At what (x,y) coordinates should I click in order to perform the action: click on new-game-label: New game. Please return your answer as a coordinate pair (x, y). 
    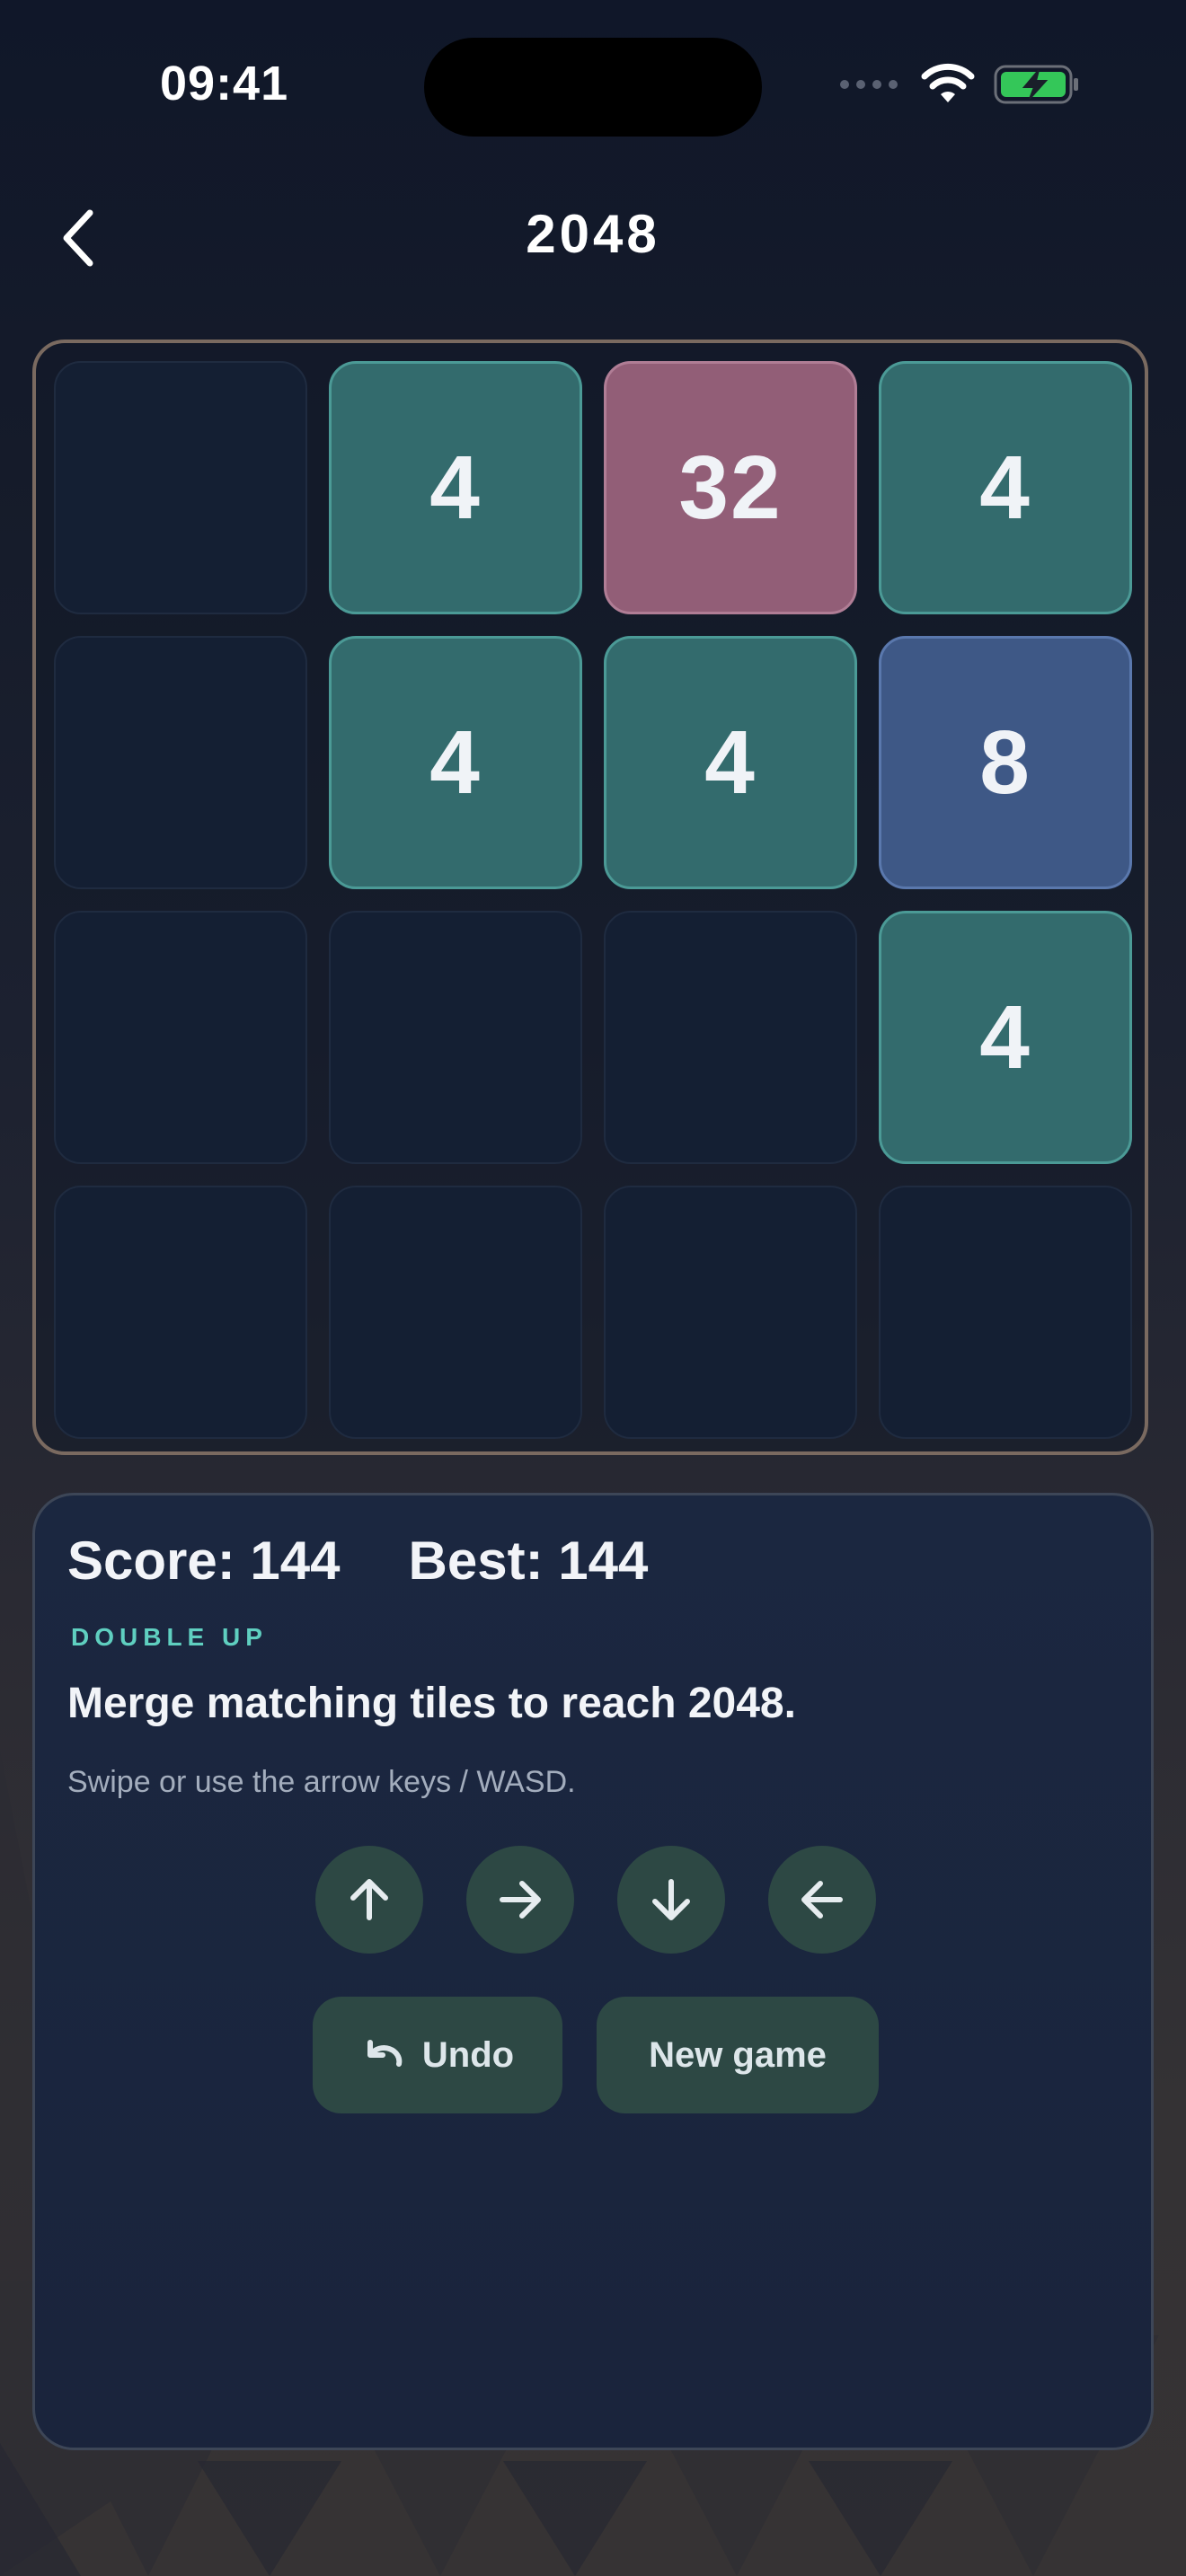
    Looking at the image, I should click on (738, 2054).